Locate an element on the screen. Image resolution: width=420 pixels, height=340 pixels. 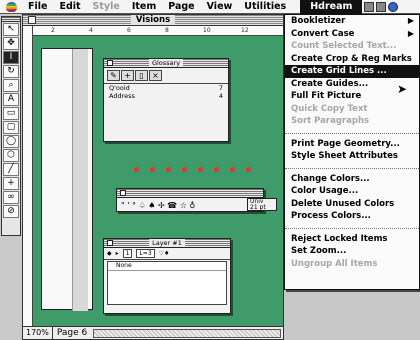
menu-item-create-crop-reg-marks: Create Crop & Reg Marks is located at coordinates (352, 59).